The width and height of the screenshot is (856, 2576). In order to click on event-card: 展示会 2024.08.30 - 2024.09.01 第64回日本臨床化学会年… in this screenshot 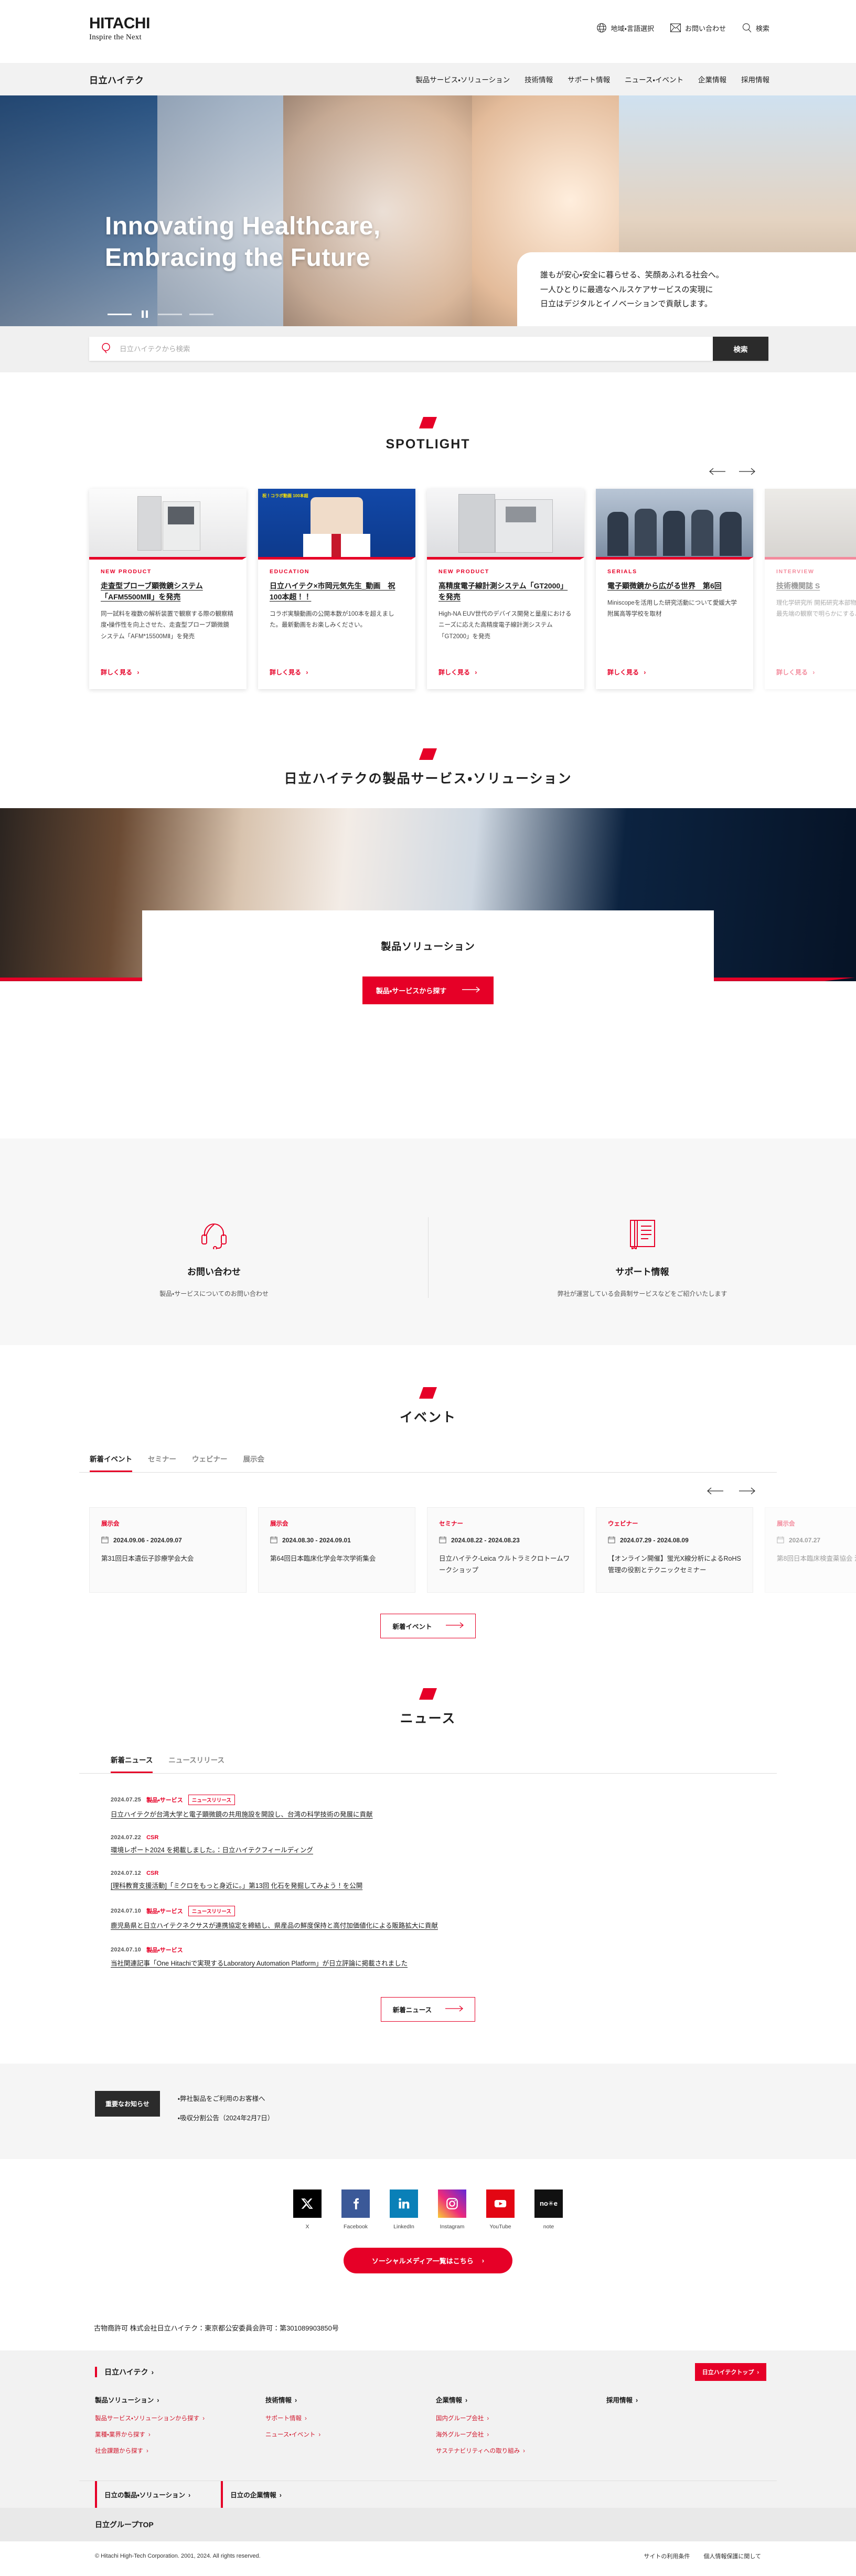, I will do `click(336, 1550)`.